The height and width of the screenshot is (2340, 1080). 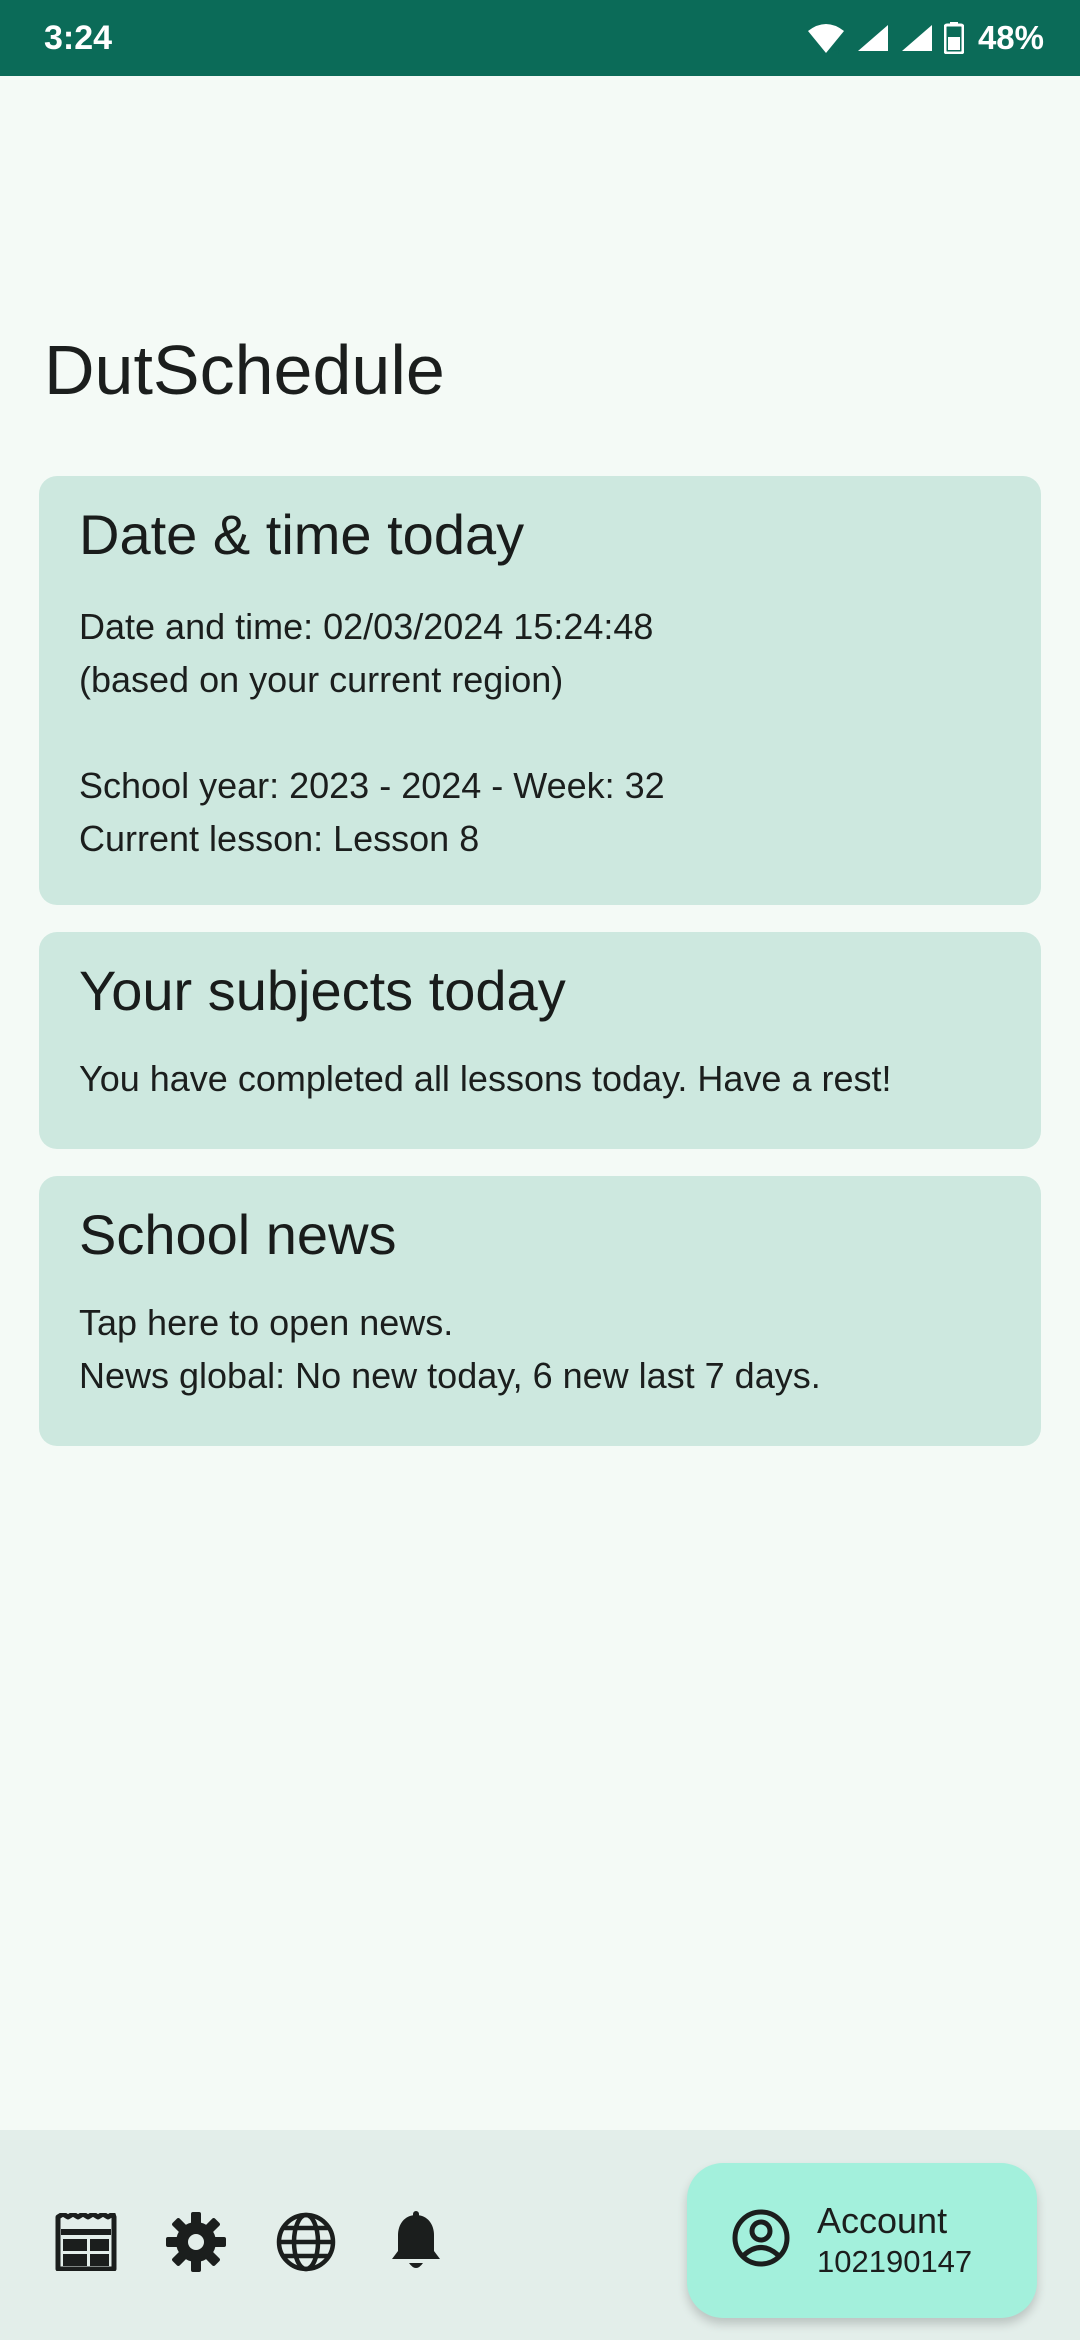 I want to click on account-circle-icon, so click(x=761, y=2240).